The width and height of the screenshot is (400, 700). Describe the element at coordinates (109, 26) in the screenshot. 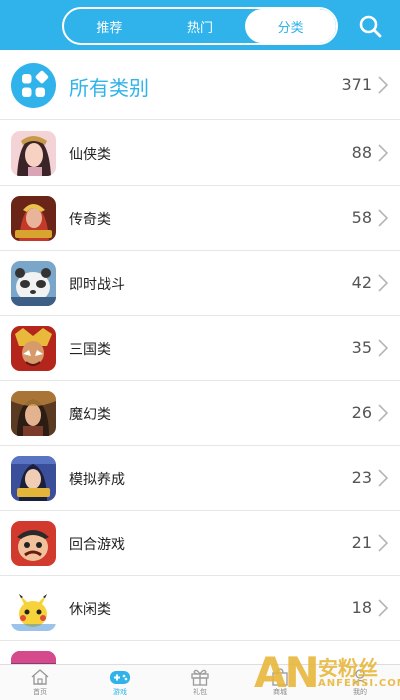

I see `tab-recommend: 推荐` at that location.